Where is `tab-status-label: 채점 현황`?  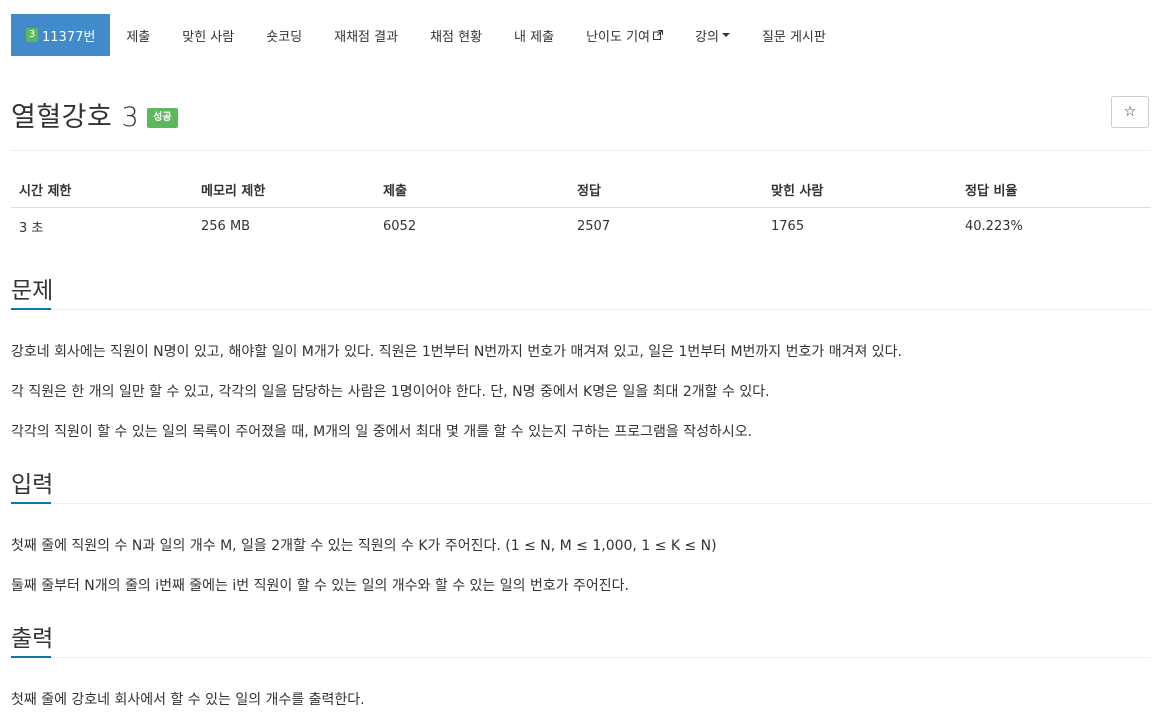 tab-status-label: 채점 현황 is located at coordinates (456, 37).